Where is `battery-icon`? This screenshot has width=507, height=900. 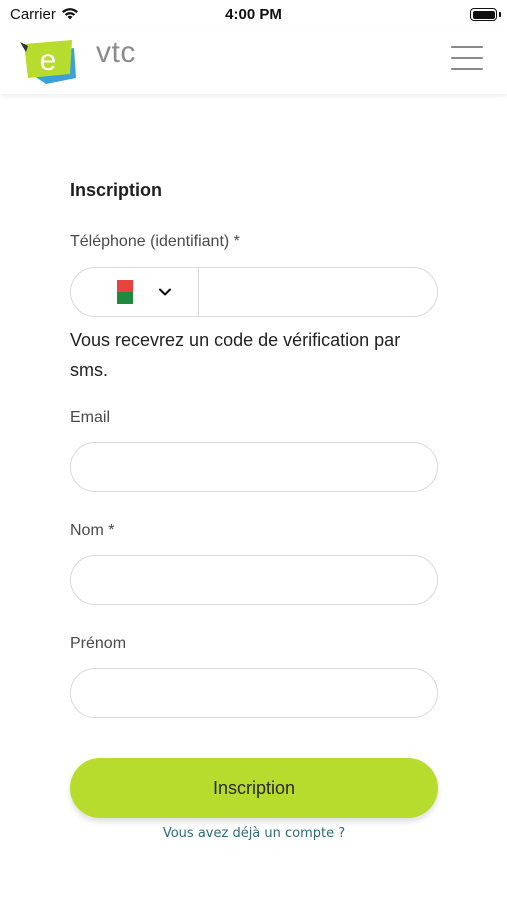 battery-icon is located at coordinates (483, 14).